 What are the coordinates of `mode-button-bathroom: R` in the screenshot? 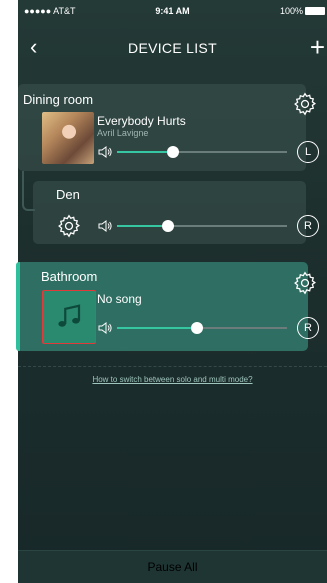 It's located at (308, 328).